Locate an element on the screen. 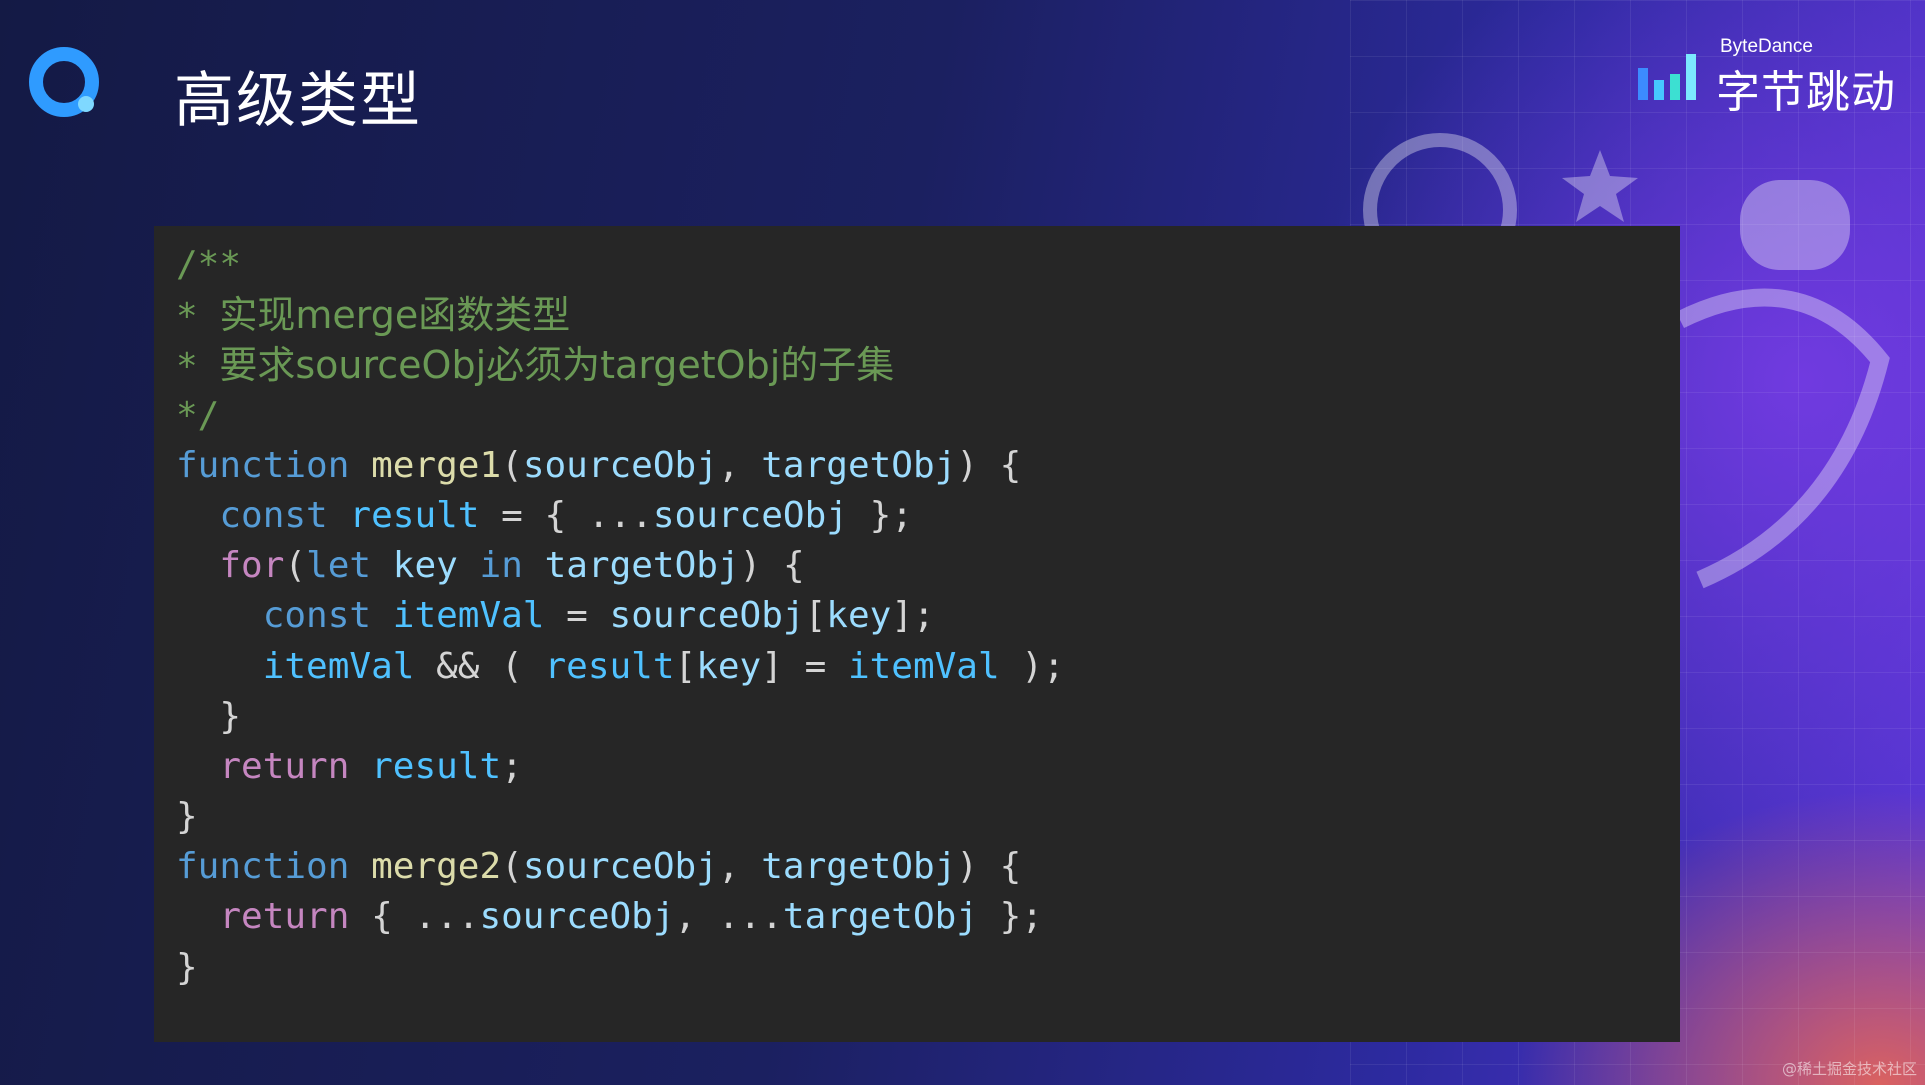  keyword-in: in is located at coordinates (501, 566).